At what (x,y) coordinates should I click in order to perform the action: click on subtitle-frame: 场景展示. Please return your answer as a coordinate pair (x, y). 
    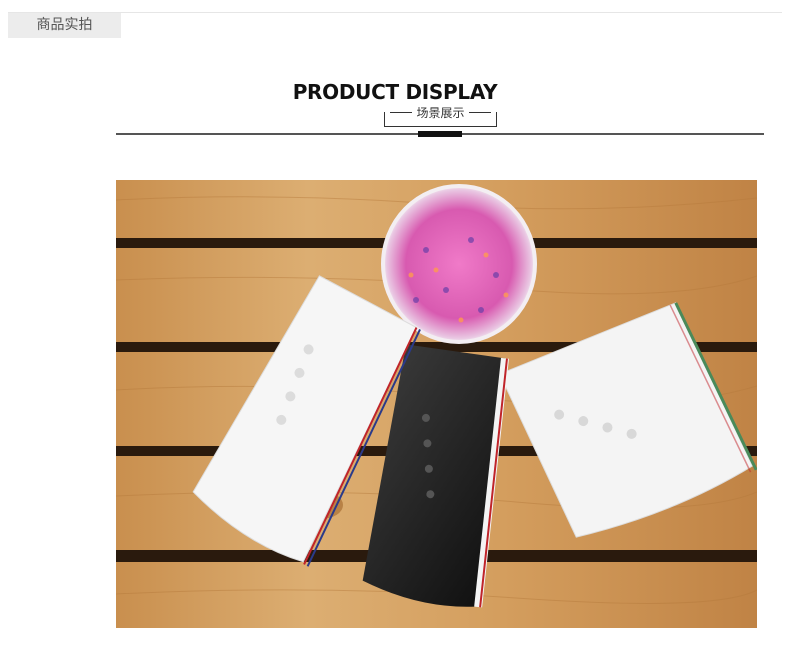
    Looking at the image, I should click on (440, 117).